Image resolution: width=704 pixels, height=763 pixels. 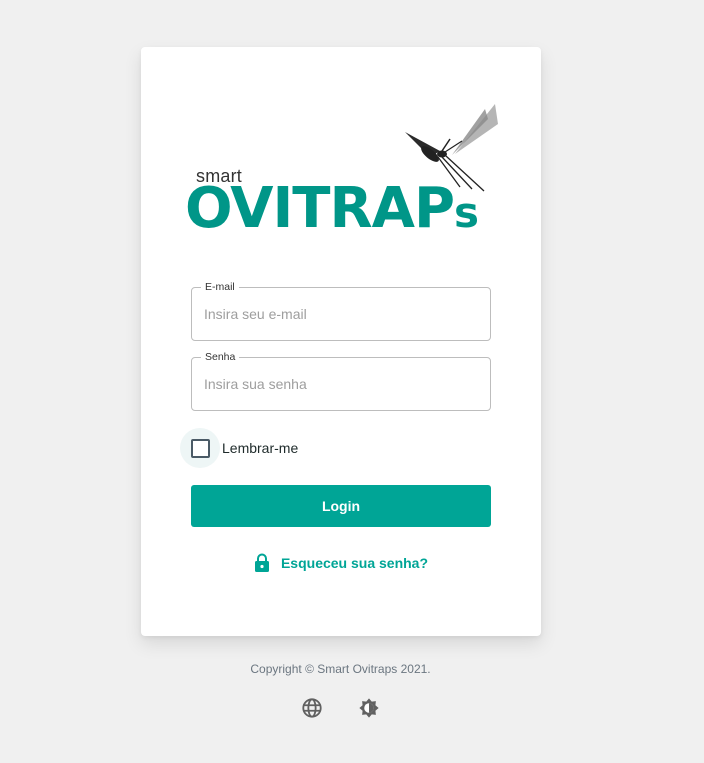 What do you see at coordinates (354, 563) in the screenshot?
I see `forgot-password-label: Esqueceu sua senha?` at bounding box center [354, 563].